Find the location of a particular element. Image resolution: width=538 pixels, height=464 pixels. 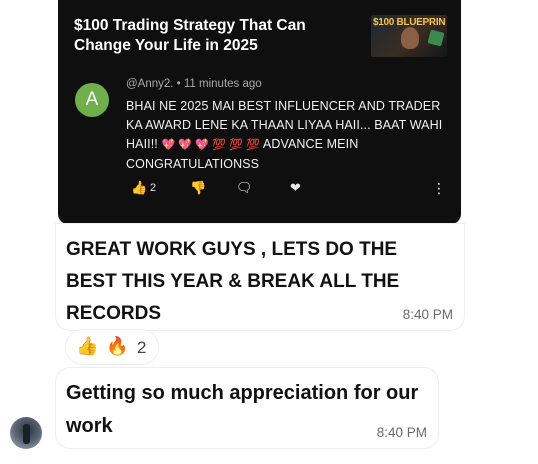

fire-reaction-icon: 🔥 is located at coordinates (117, 346).